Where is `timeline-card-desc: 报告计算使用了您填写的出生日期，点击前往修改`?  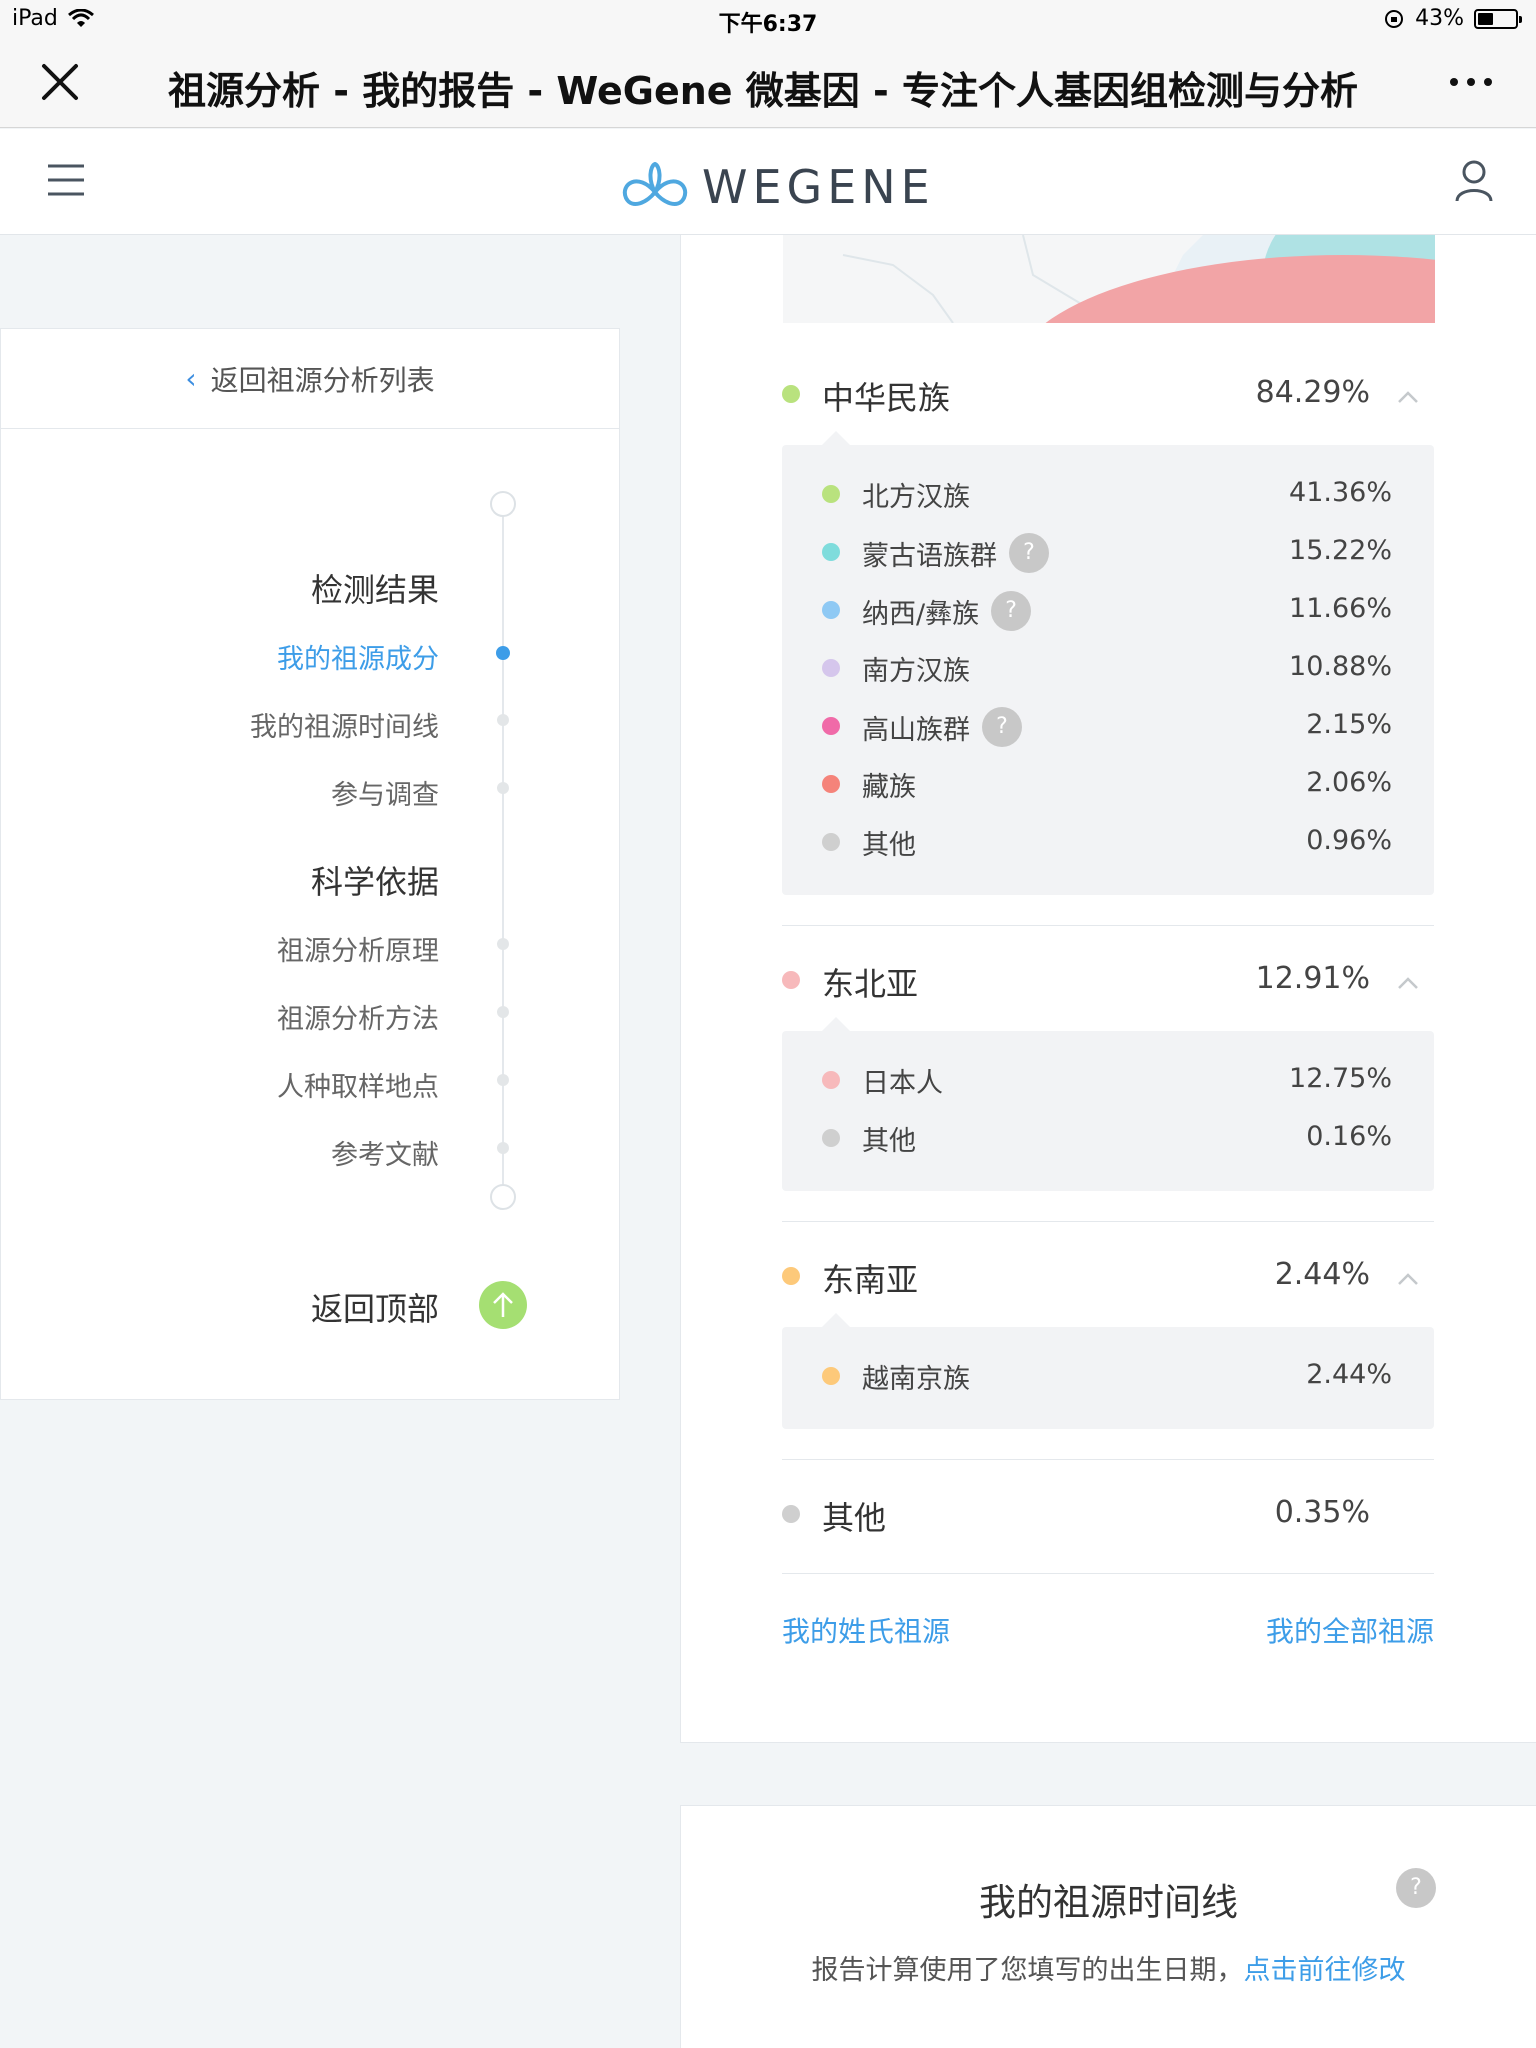 timeline-card-desc: 报告计算使用了您填写的出生日期，点击前往修改 is located at coordinates (1108, 1967).